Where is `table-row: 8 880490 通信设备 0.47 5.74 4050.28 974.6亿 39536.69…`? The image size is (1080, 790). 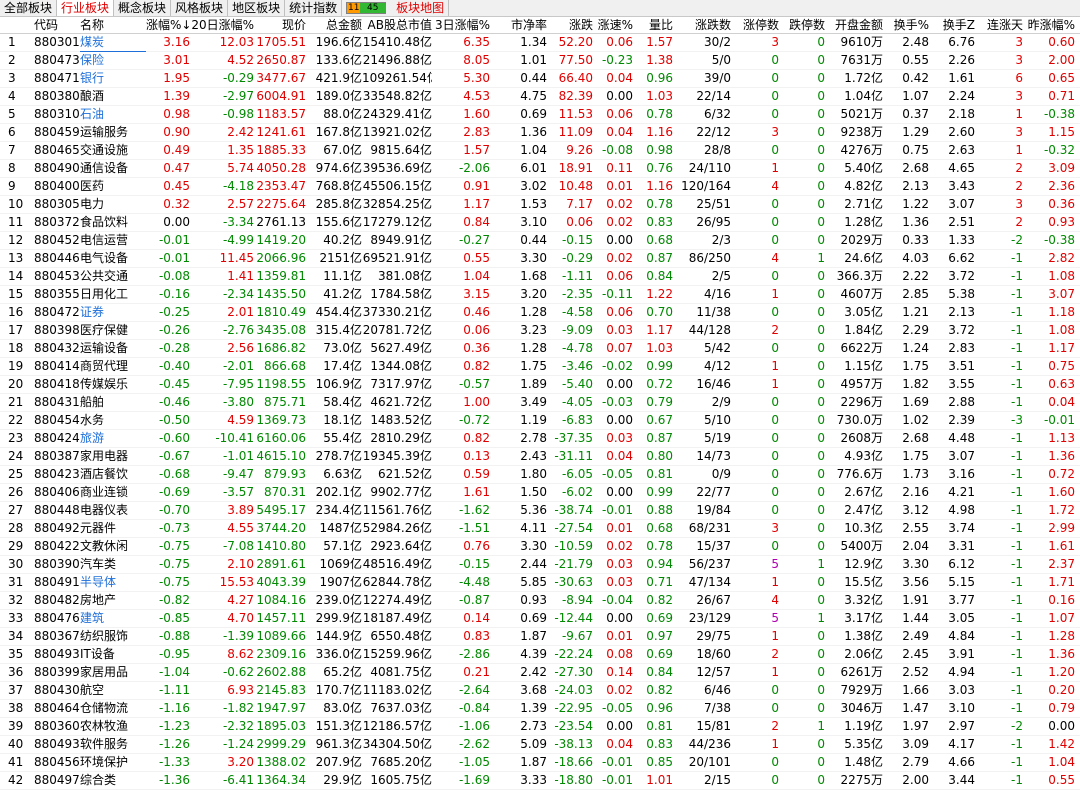 table-row: 8 880490 通信设备 0.47 5.74 4050.28 974.6亿 39536.69… is located at coordinates (540, 169).